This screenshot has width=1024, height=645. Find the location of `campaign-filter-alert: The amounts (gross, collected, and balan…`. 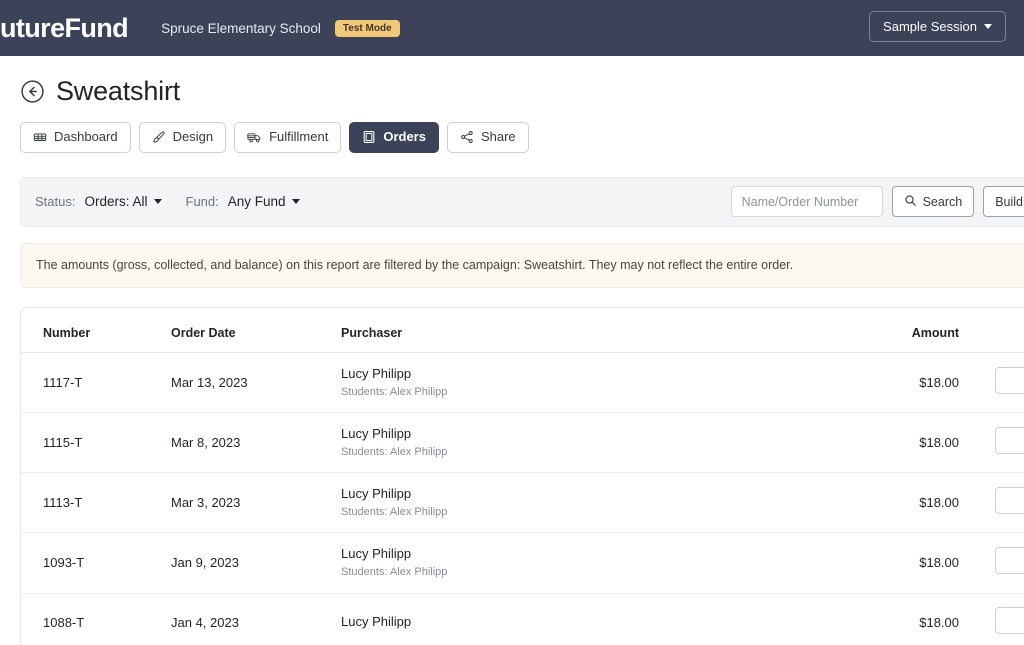

campaign-filter-alert: The amounts (gross, collected, and balan… is located at coordinates (522, 265).